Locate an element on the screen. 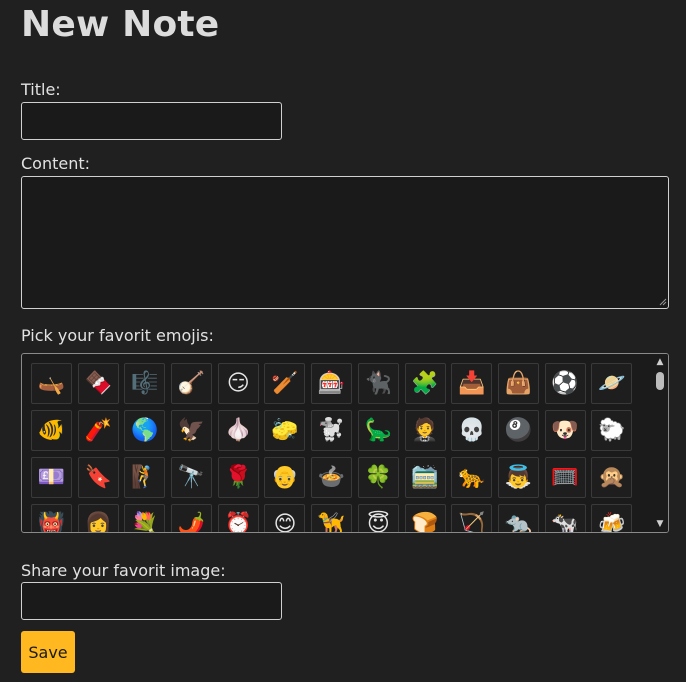  emoji-option: 🐄 is located at coordinates (565, 518).